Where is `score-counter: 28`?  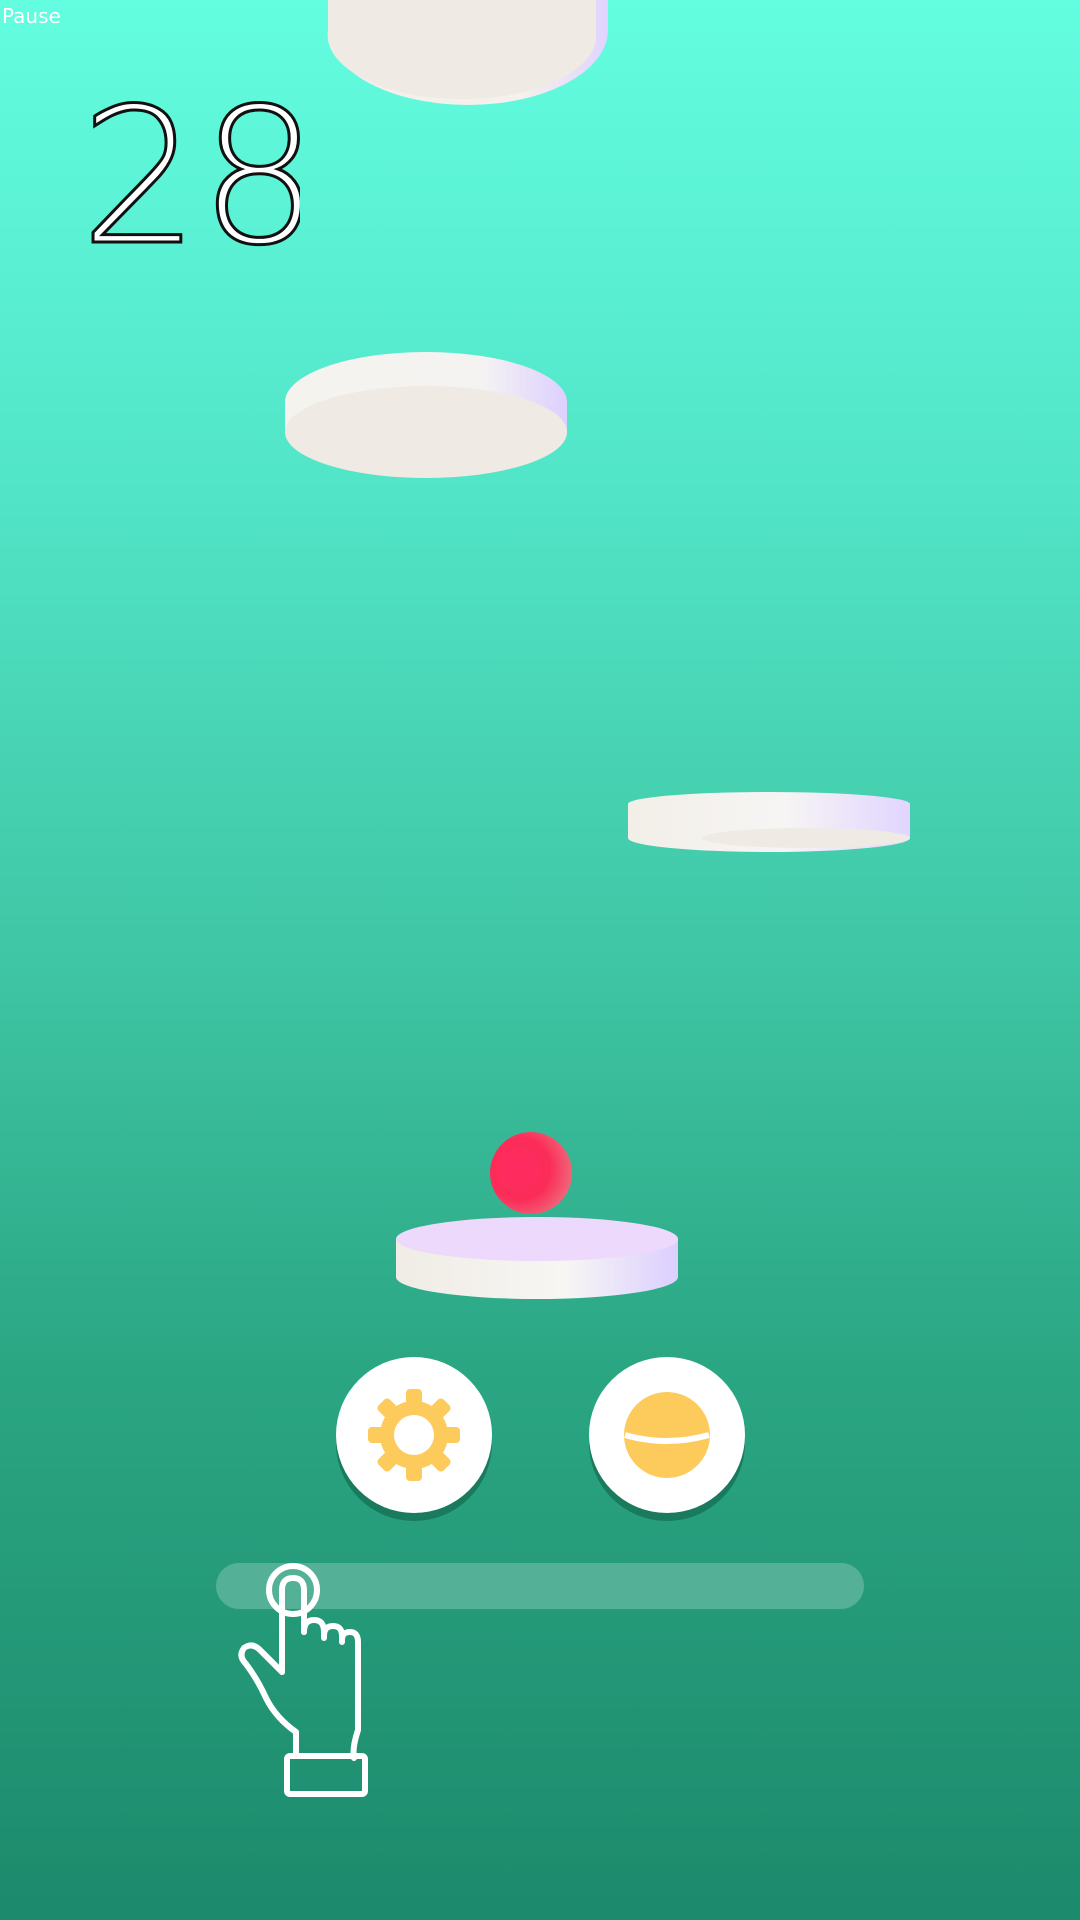 score-counter: 28 is located at coordinates (190, 170).